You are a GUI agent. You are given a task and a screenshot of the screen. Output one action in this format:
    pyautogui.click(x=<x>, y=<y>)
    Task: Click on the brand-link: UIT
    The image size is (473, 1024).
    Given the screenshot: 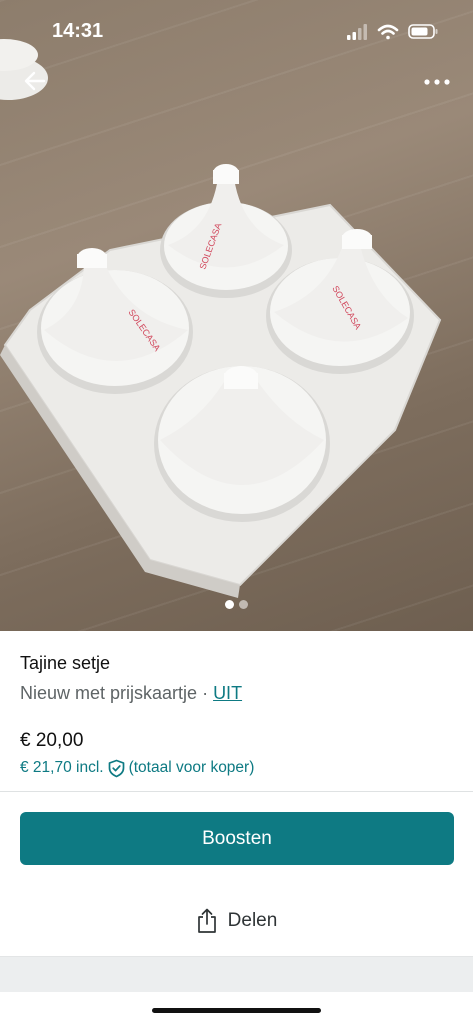 What is the action you would take?
    pyautogui.click(x=227, y=693)
    